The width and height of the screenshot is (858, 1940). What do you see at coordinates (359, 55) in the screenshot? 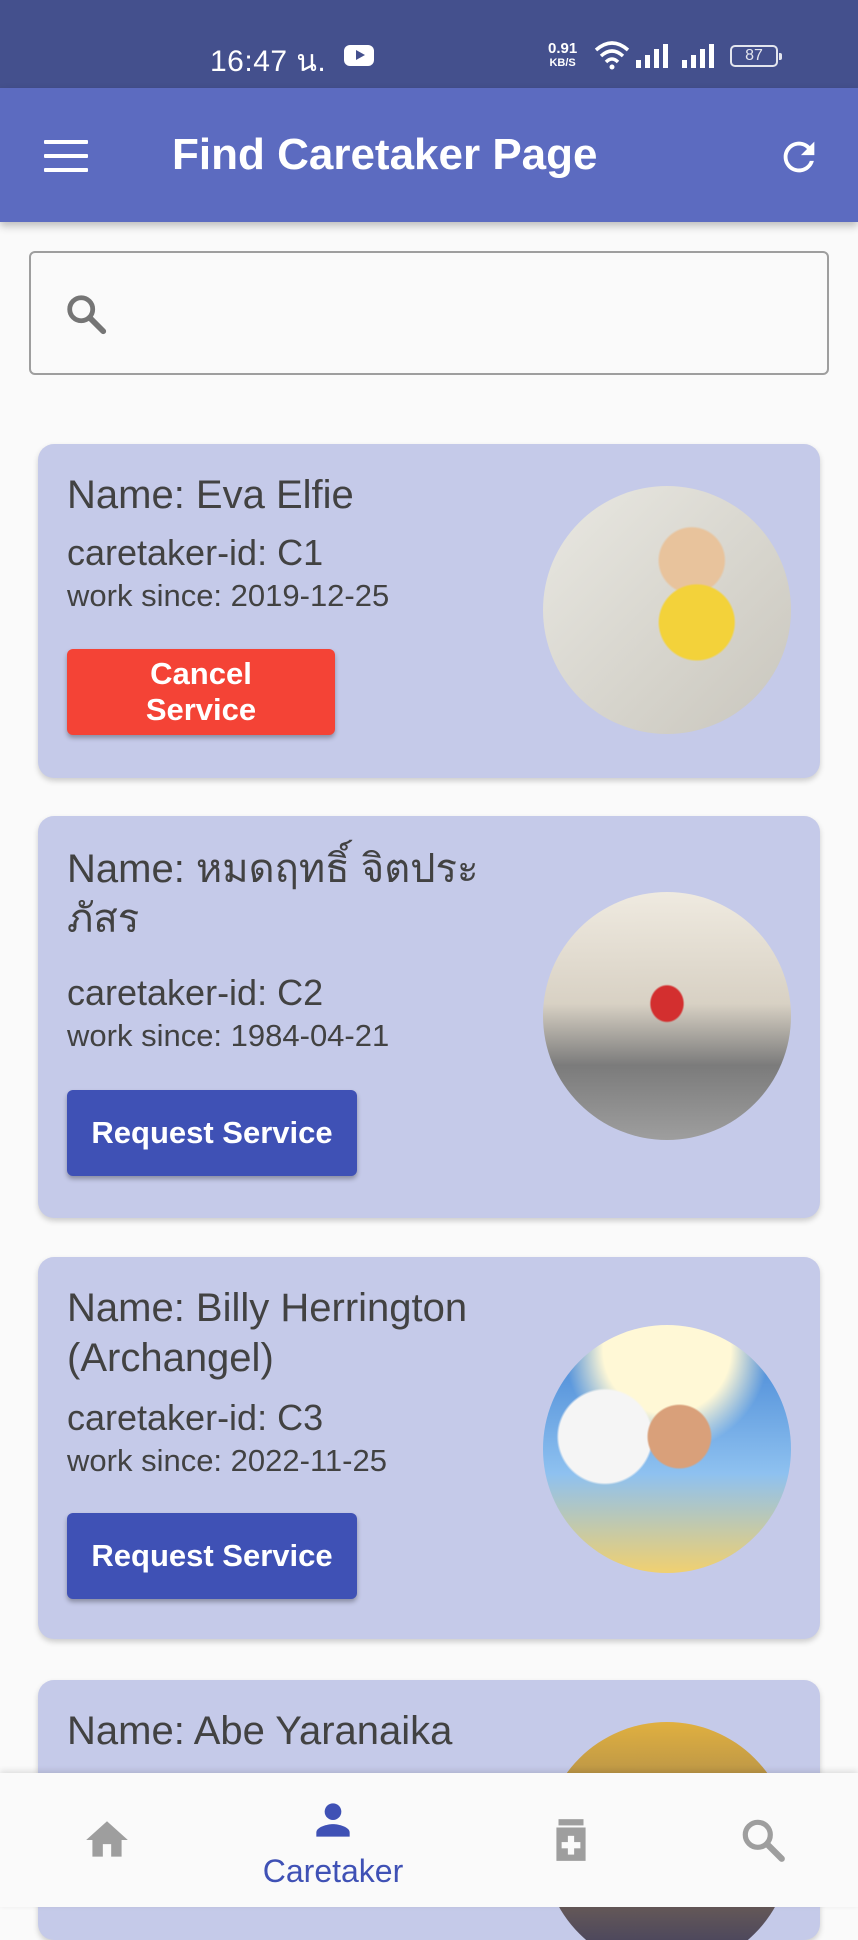
I see `youtube-icon` at bounding box center [359, 55].